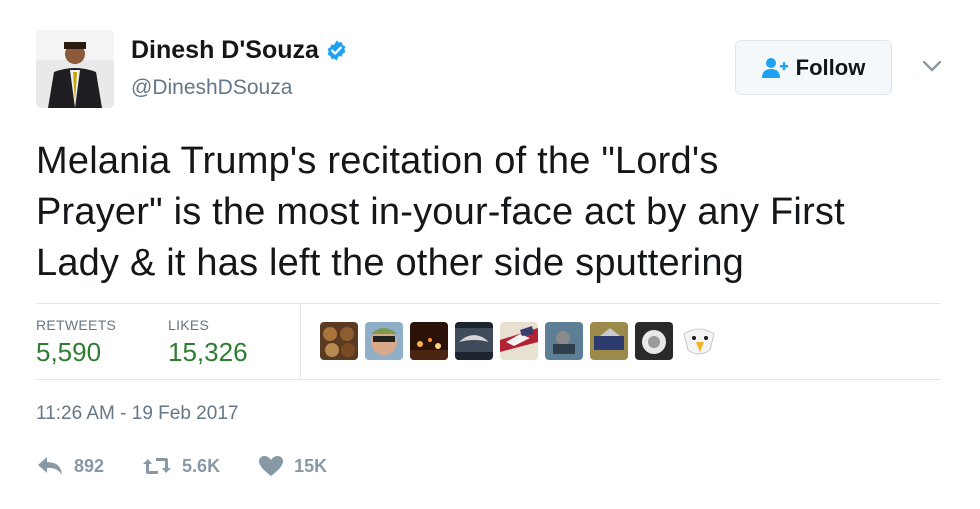 Image resolution: width=980 pixels, height=509 pixels. Describe the element at coordinates (225, 50) in the screenshot. I see `user-name: Dinesh D'Souza` at that location.